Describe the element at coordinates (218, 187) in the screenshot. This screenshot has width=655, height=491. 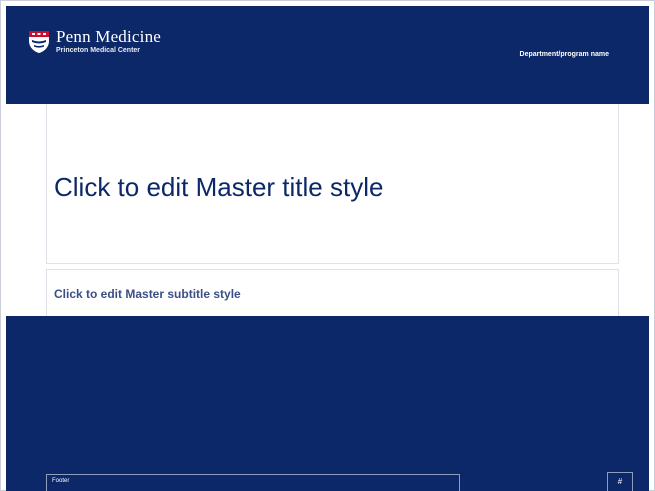
I see `slide-title: Click to edit Master title style` at that location.